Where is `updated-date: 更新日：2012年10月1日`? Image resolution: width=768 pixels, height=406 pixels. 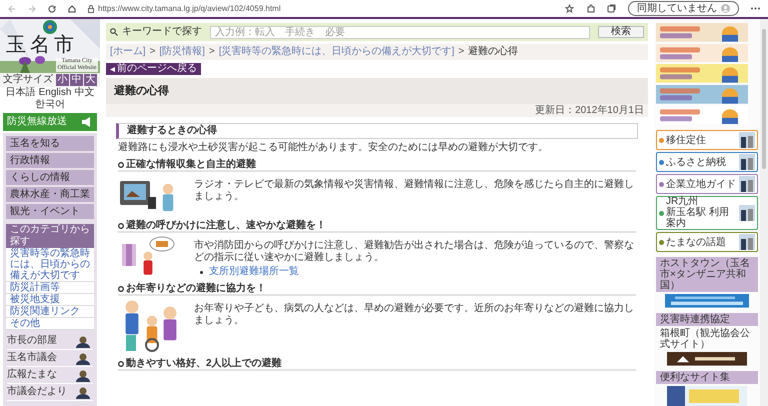 updated-date: 更新日：2012年10月1日 is located at coordinates (589, 110).